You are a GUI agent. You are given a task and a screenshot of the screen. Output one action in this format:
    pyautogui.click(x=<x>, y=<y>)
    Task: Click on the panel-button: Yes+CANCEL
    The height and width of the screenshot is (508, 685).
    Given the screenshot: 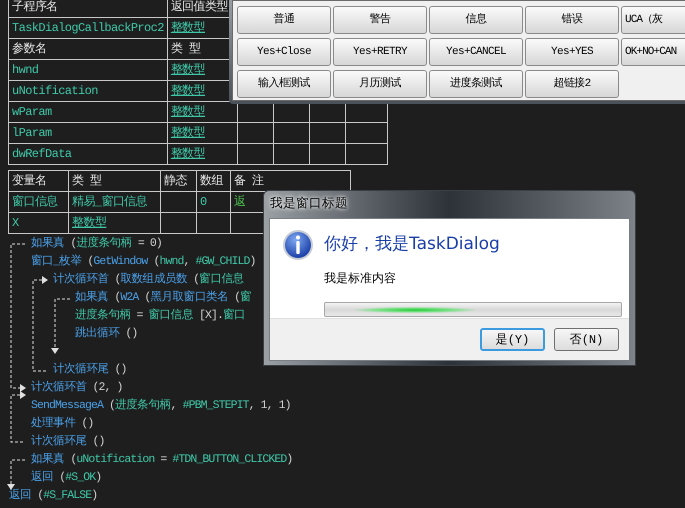 What is the action you would take?
    pyautogui.click(x=476, y=52)
    